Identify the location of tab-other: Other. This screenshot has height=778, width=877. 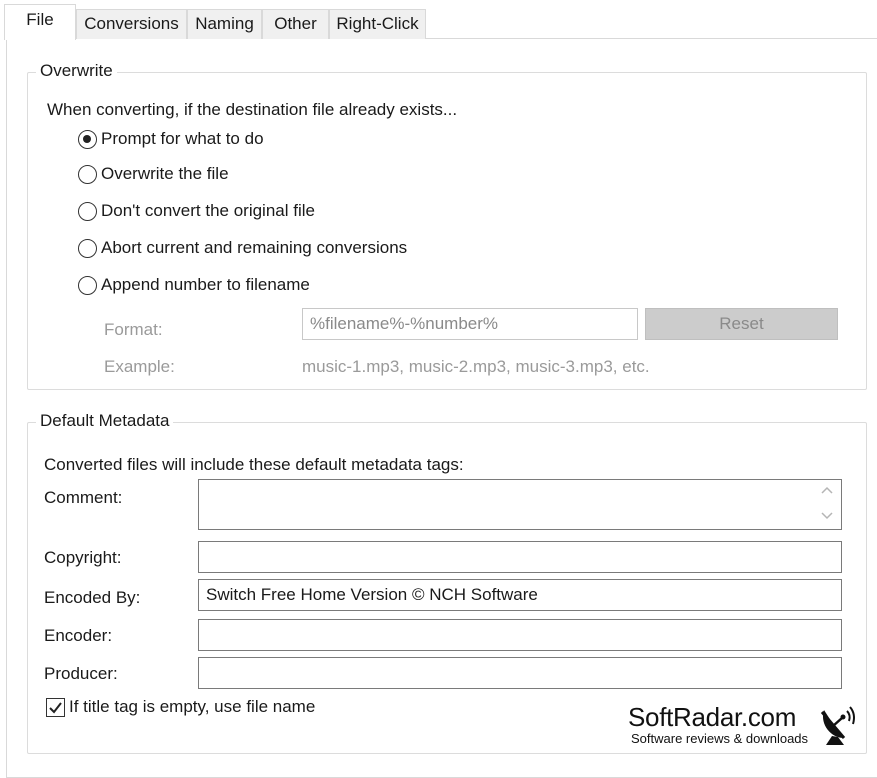
(295, 24).